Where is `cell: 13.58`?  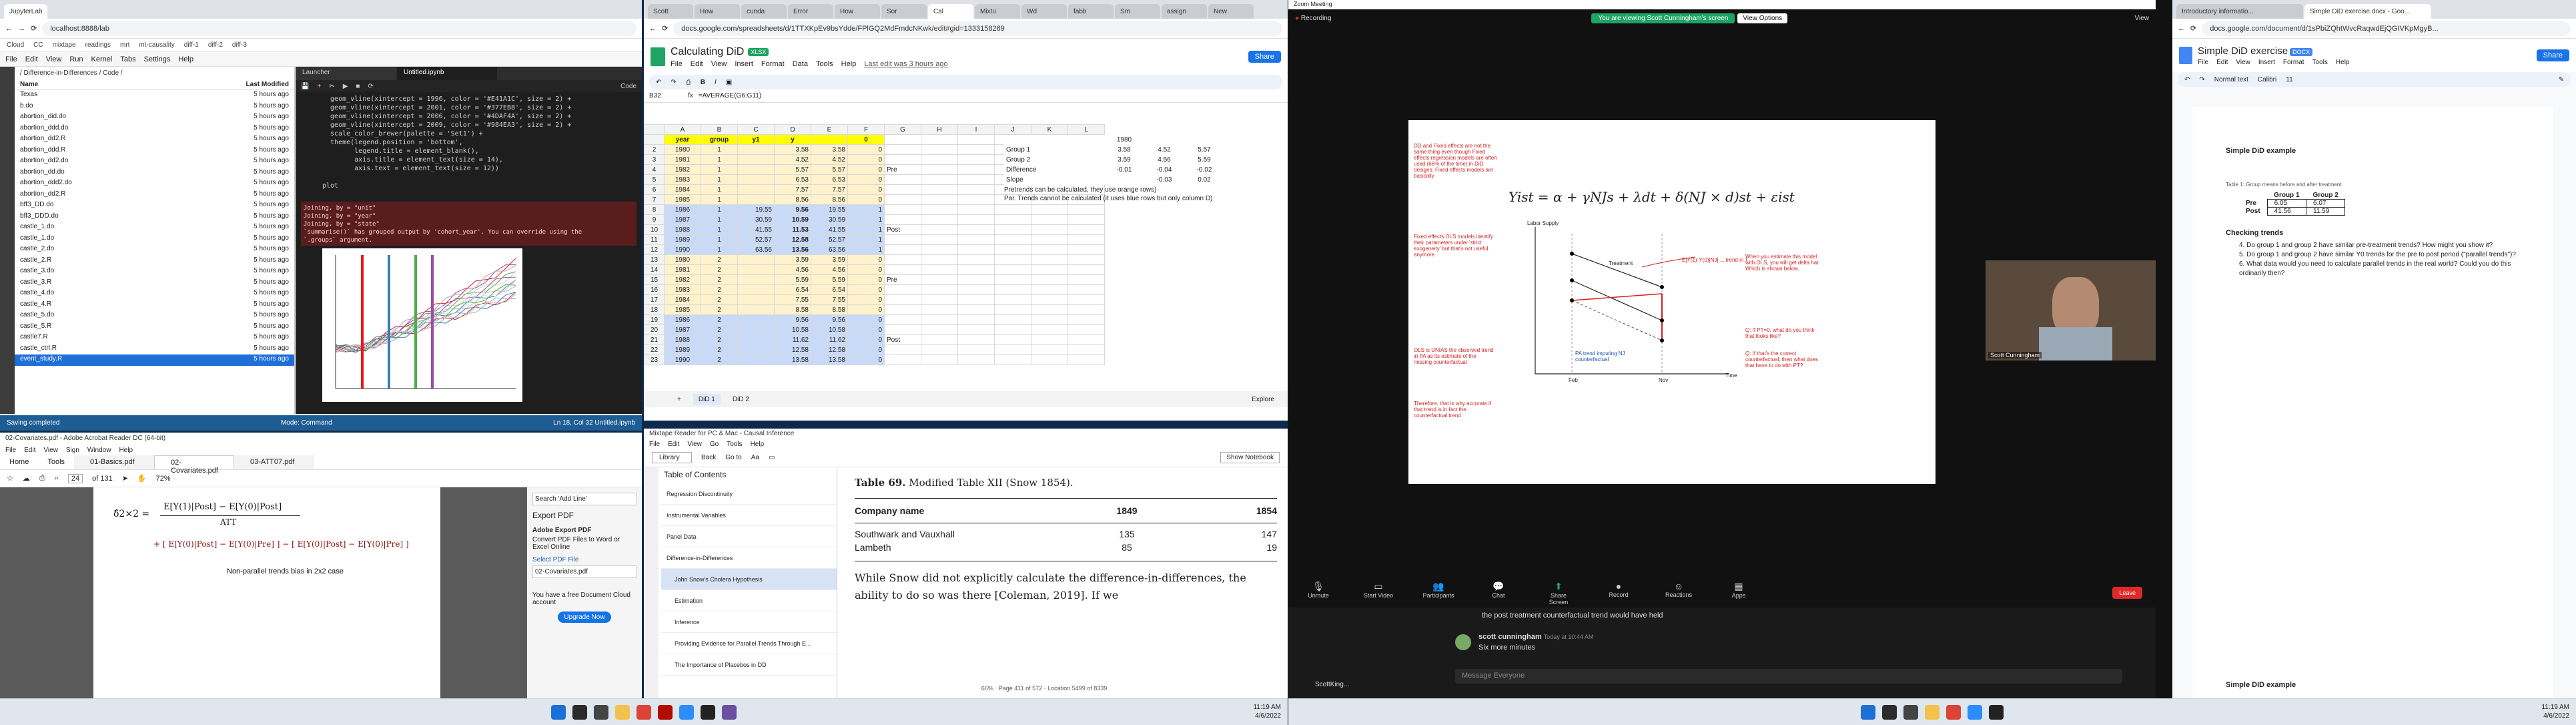 cell: 13.58 is located at coordinates (829, 359).